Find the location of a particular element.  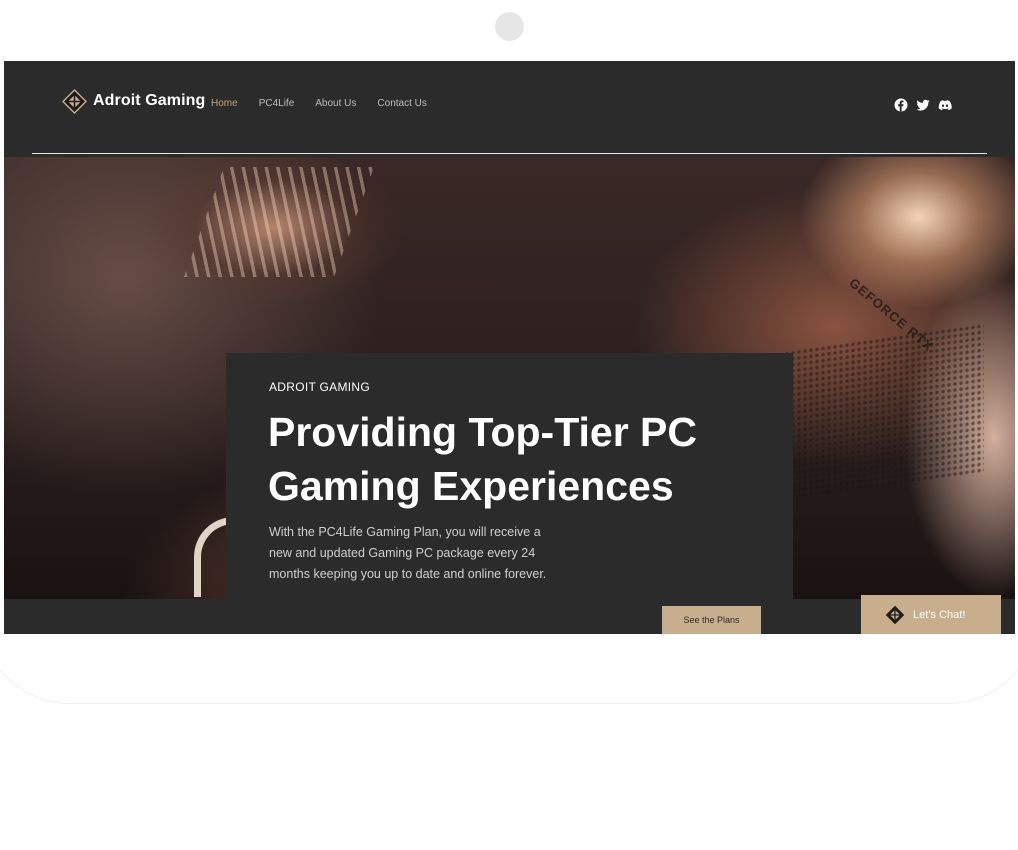

social-links is located at coordinates (923, 104).